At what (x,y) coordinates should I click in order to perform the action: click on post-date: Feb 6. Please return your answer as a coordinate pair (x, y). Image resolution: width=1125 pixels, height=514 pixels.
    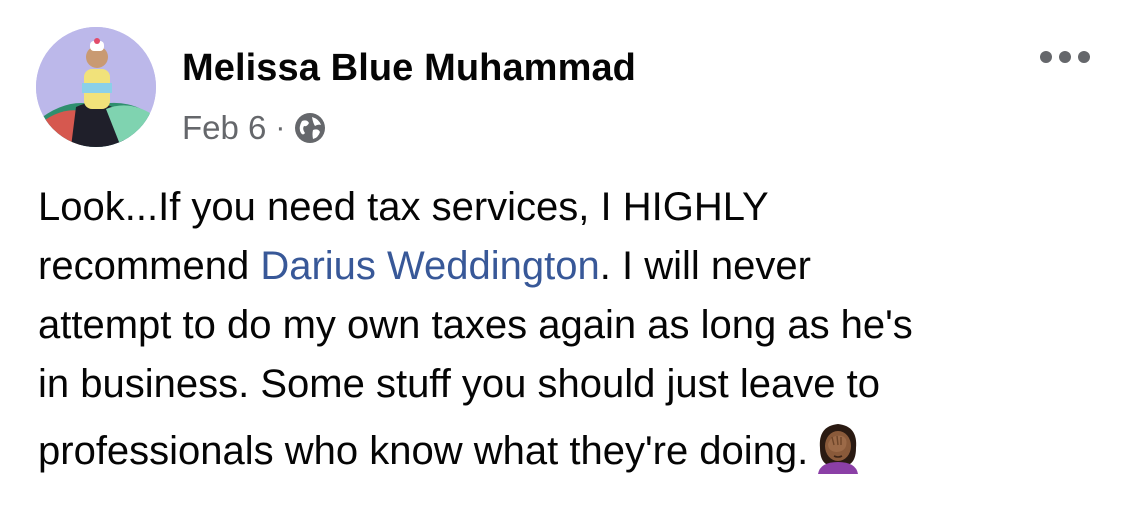
    Looking at the image, I should click on (224, 128).